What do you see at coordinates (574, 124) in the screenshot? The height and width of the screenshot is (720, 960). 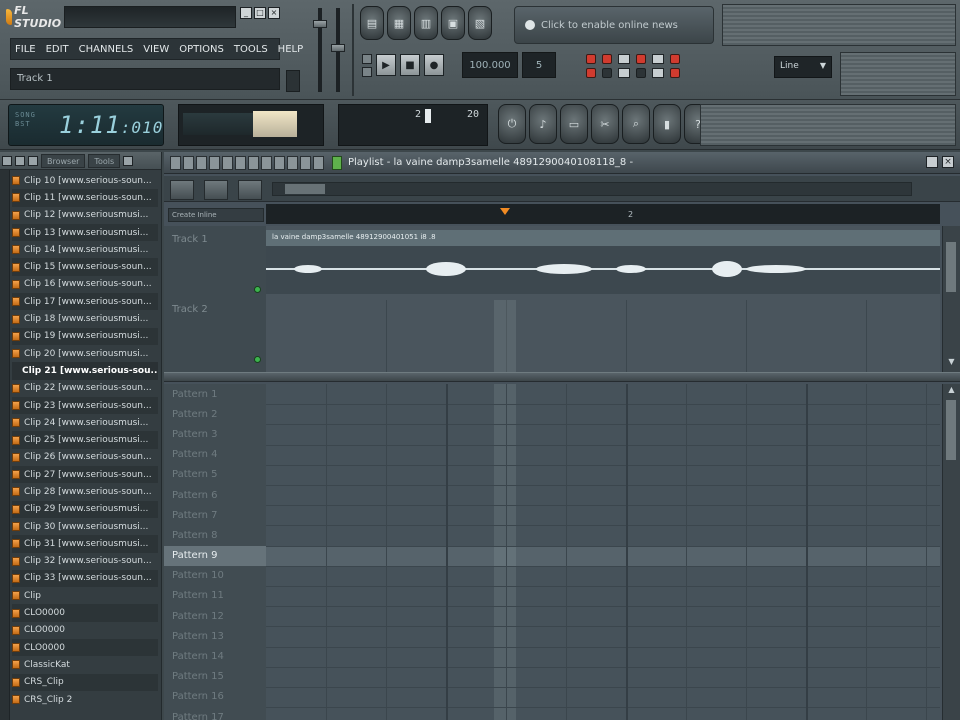 I see `save-icon: ▭` at bounding box center [574, 124].